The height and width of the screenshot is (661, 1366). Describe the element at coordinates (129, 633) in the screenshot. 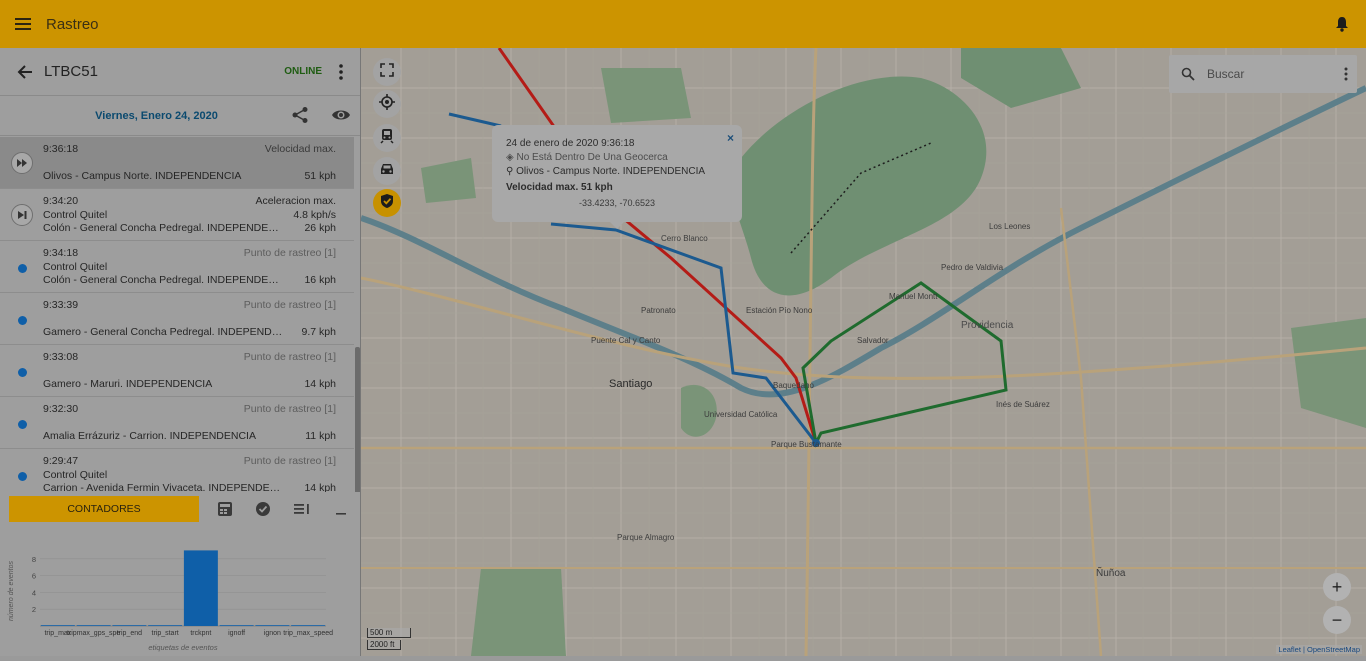

I see `chart-x-tick: trip_end` at that location.